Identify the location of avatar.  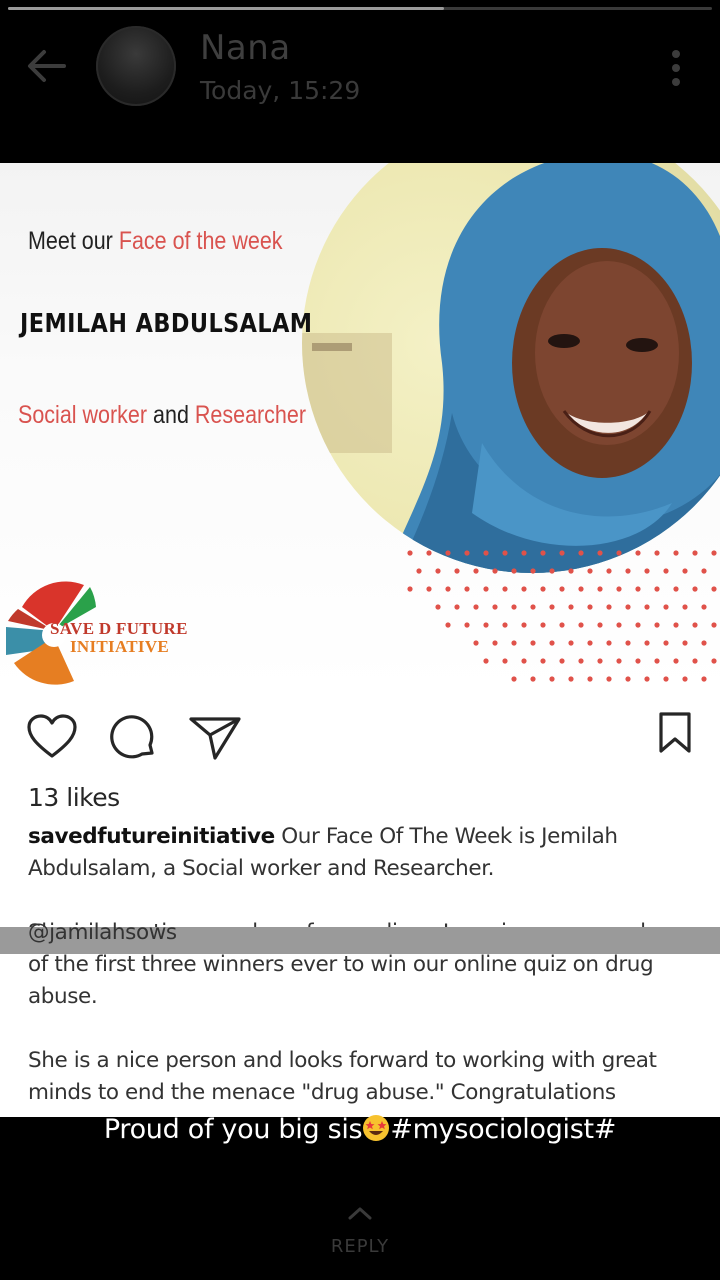
(136, 66).